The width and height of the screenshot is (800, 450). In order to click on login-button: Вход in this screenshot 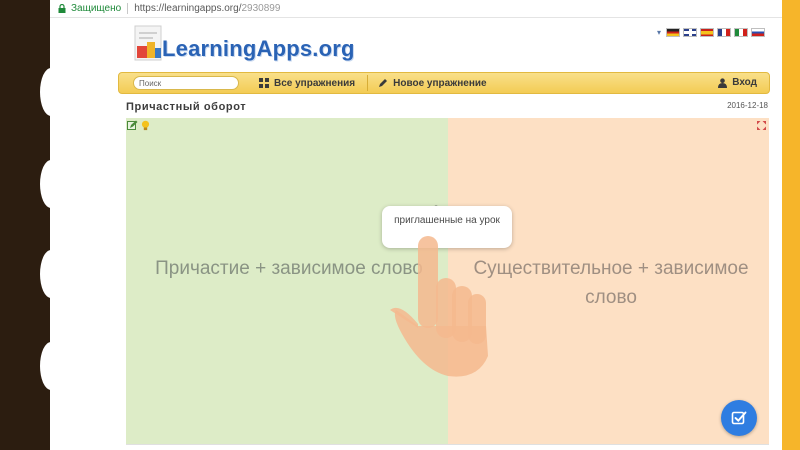, I will do `click(737, 82)`.